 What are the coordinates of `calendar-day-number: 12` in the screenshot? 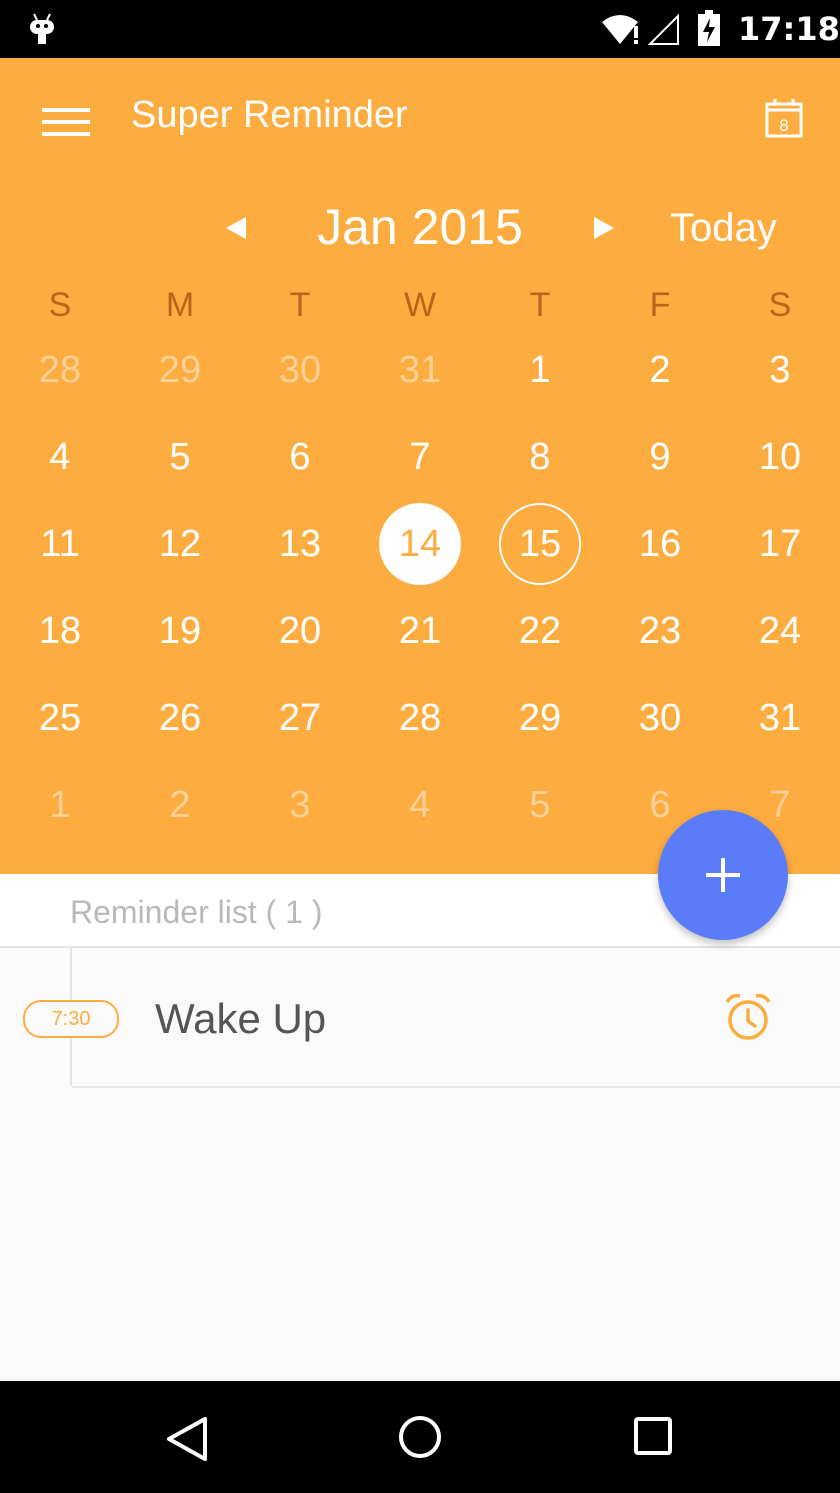 It's located at (180, 544).